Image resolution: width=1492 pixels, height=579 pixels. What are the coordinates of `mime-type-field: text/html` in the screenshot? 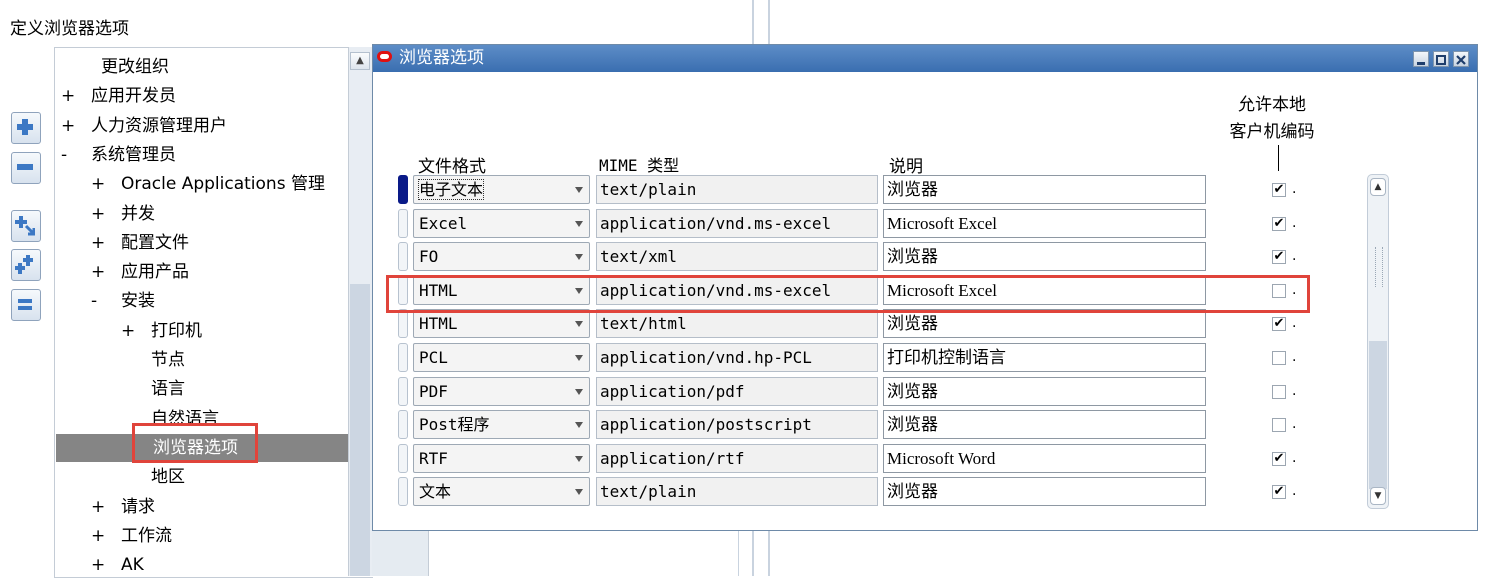 It's located at (737, 324).